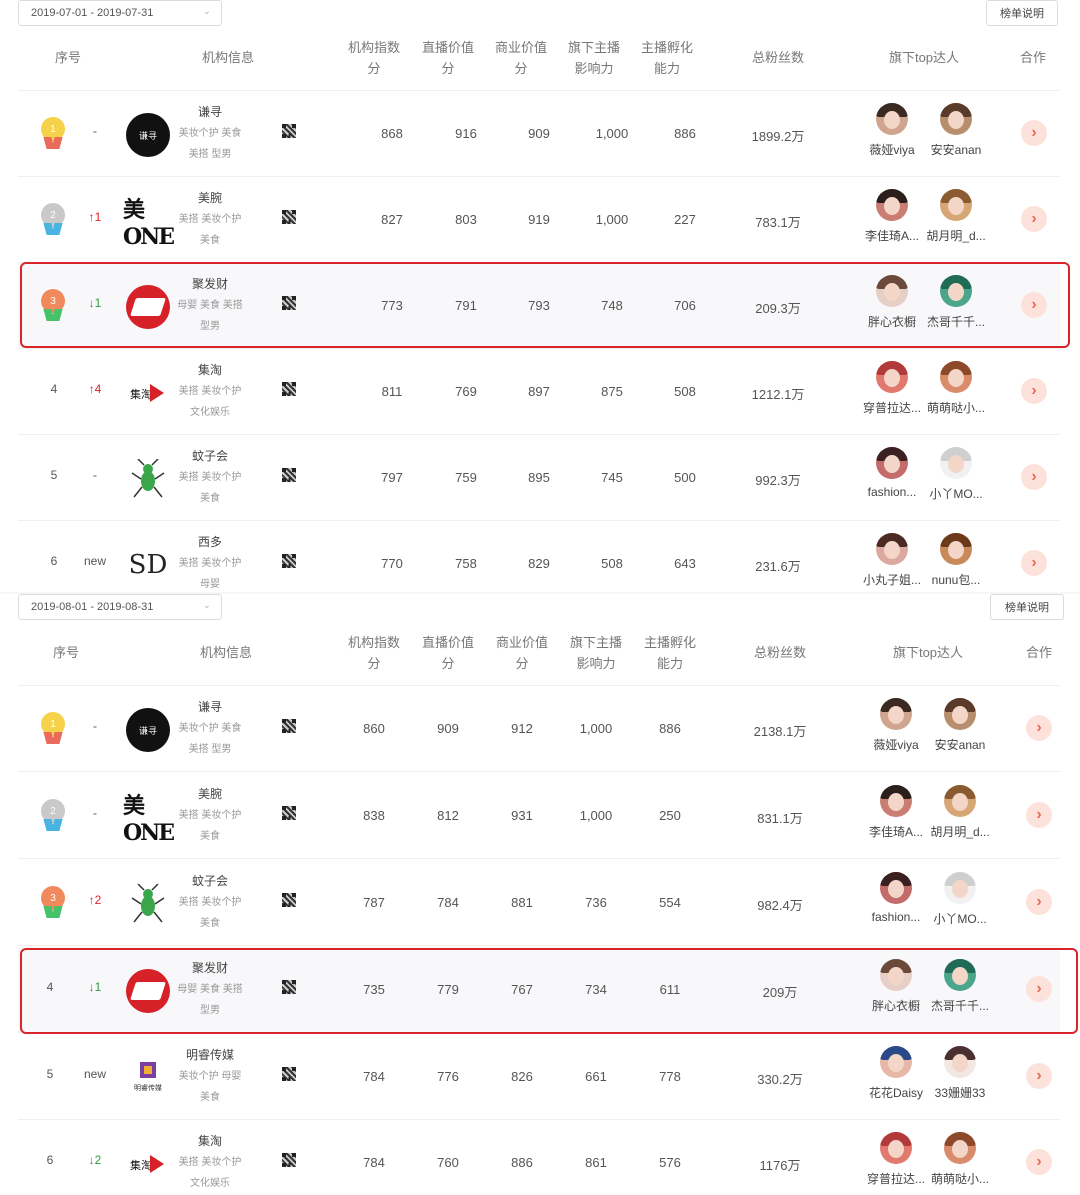 The width and height of the screenshot is (1080, 1195). I want to click on org-name: 明睿传媒, so click(210, 1054).